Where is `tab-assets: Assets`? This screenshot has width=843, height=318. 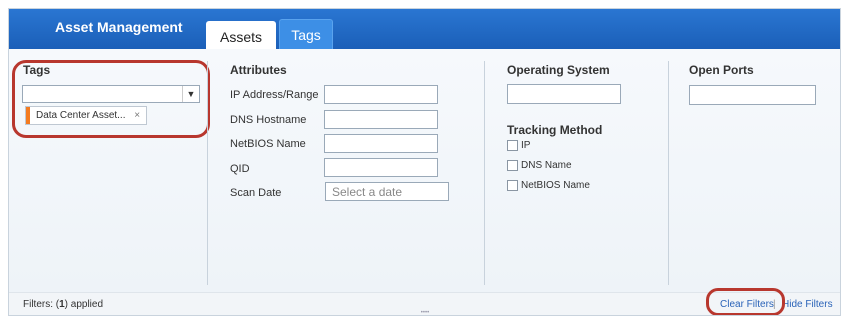 tab-assets: Assets is located at coordinates (241, 35).